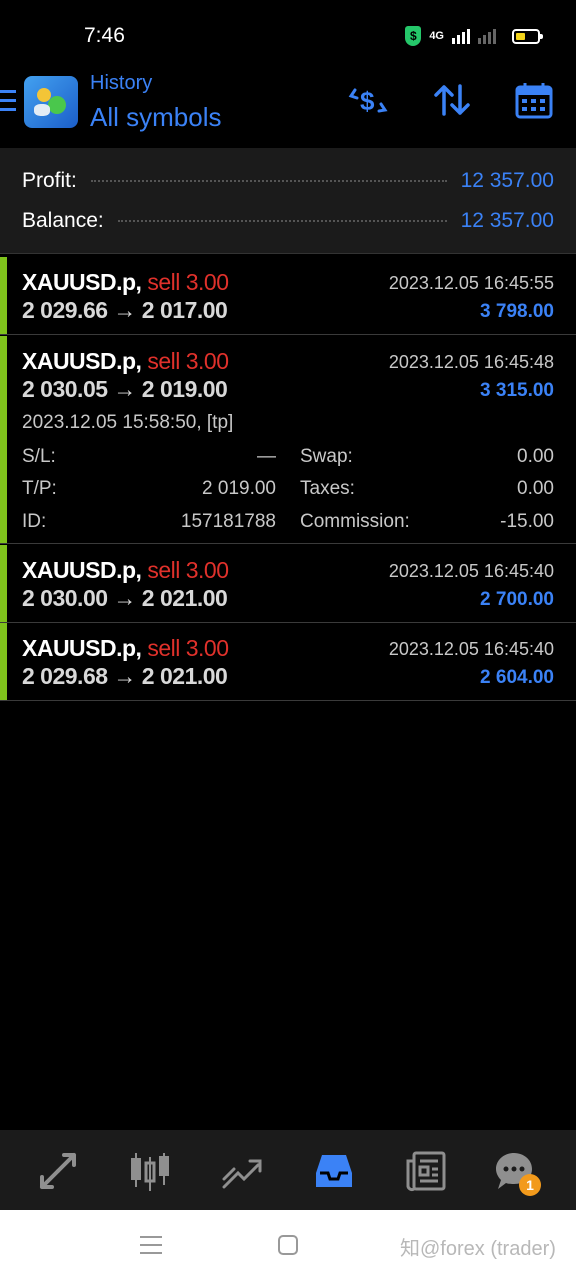  Describe the element at coordinates (8, 102) in the screenshot. I see `menu-icon` at that location.